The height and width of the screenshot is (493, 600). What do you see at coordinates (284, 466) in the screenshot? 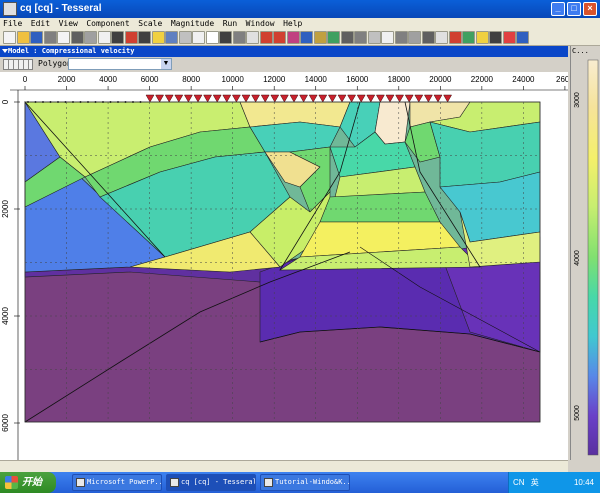
I see `horizontal-scrollbar` at bounding box center [284, 466].